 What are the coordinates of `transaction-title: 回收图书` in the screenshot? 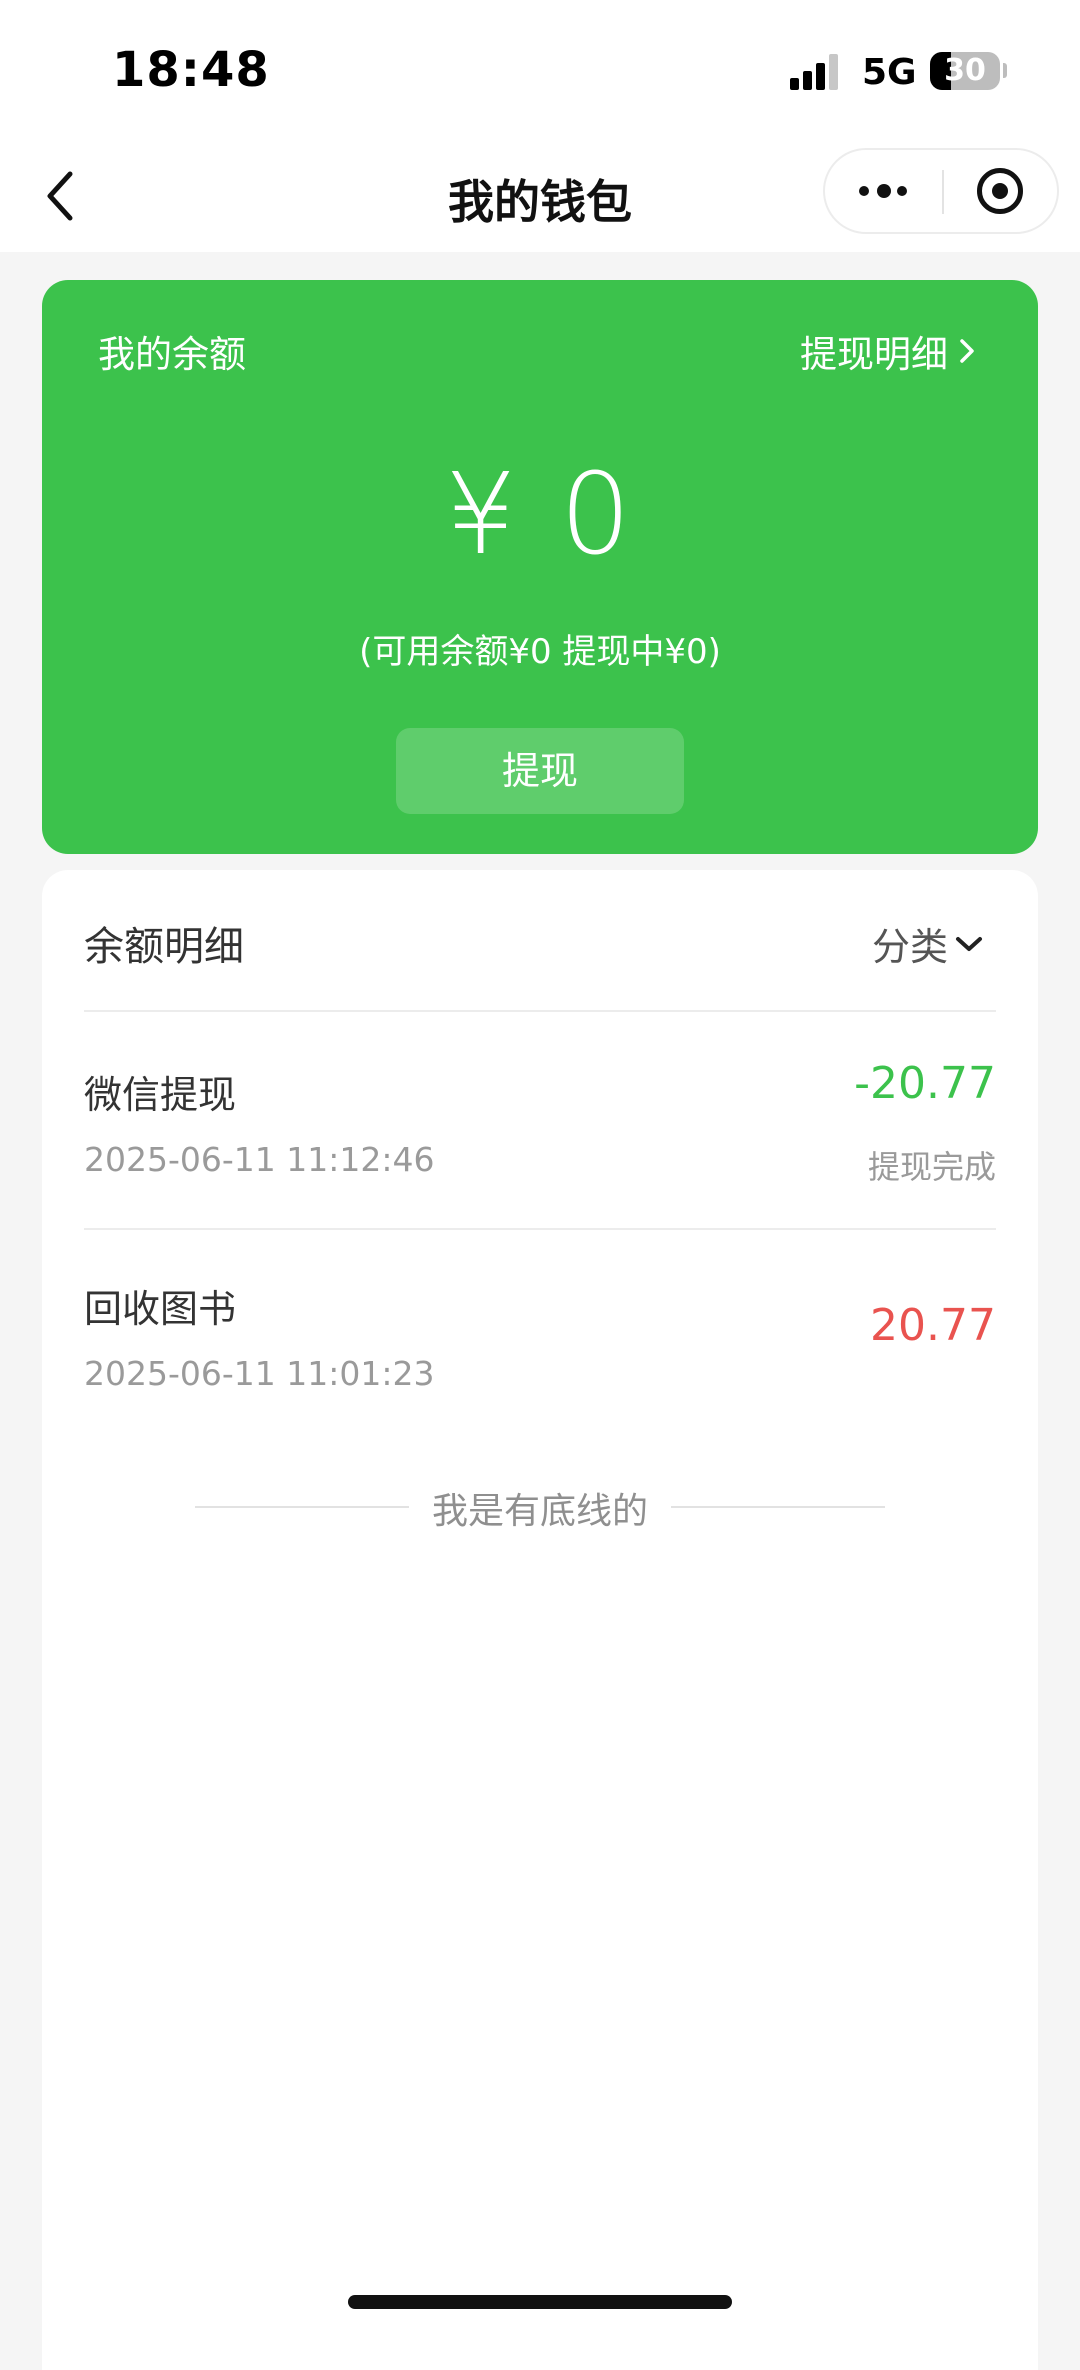 It's located at (160, 1309).